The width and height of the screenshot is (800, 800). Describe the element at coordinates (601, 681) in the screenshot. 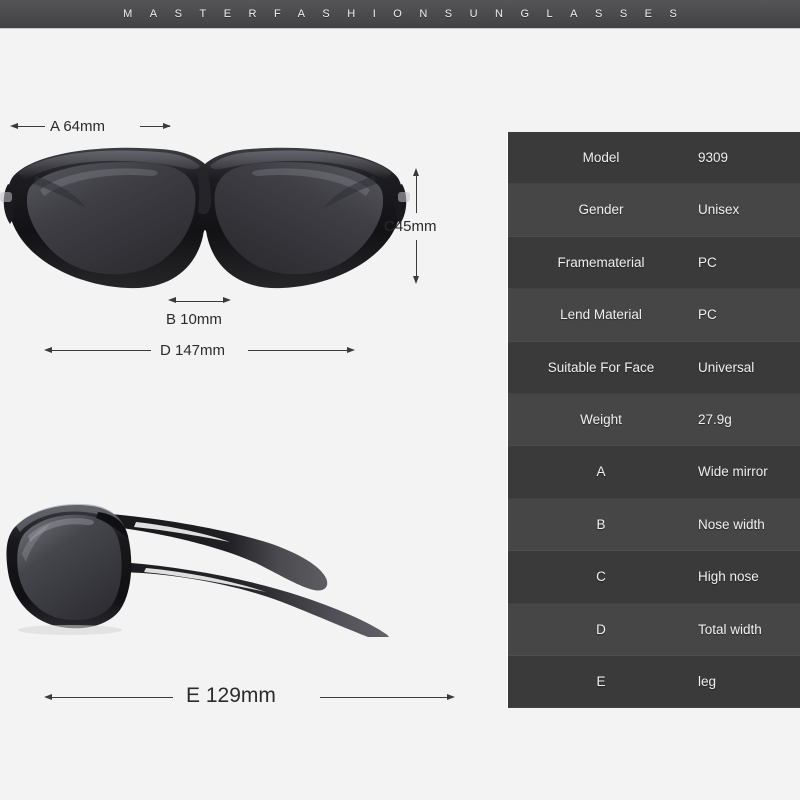

I see `spec-row-label: E` at that location.